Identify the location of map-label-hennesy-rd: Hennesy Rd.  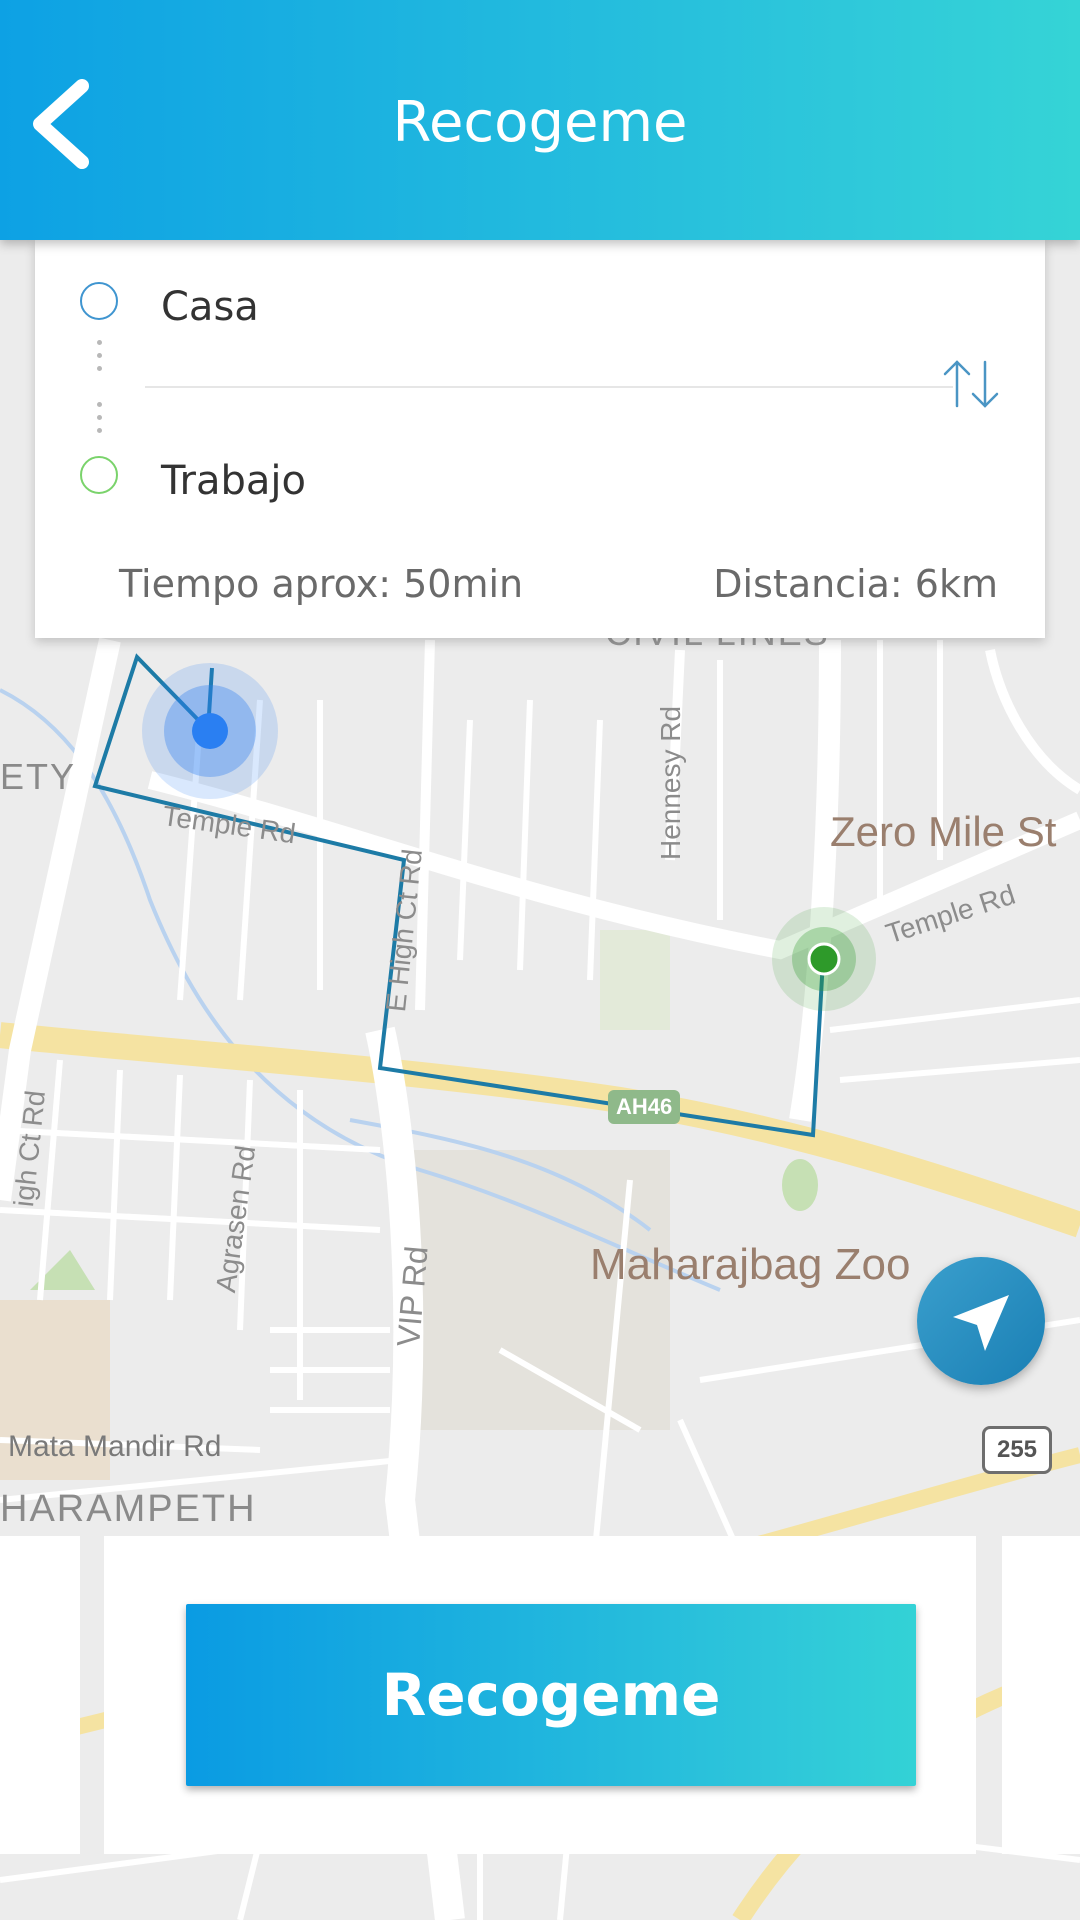
(670, 782).